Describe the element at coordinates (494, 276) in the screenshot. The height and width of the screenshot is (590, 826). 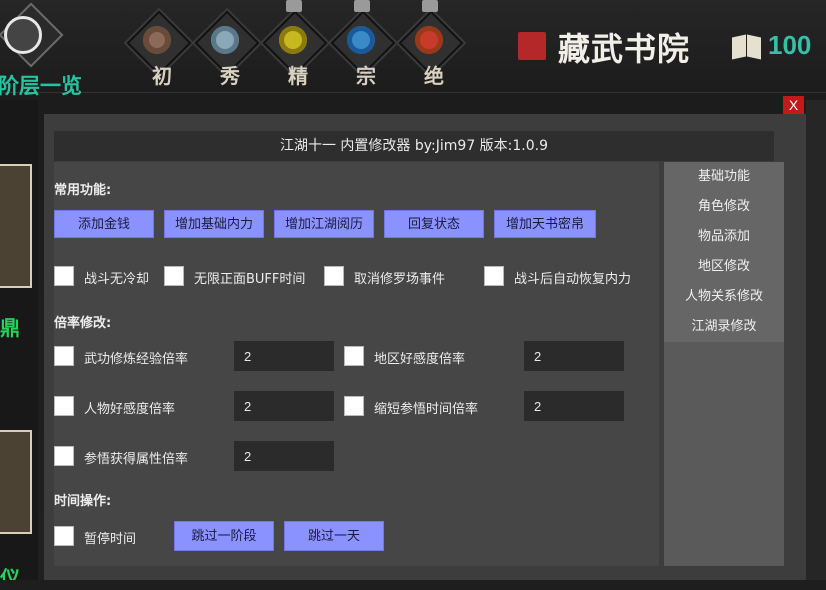
I see `auto-restore-neili-checkbox` at that location.